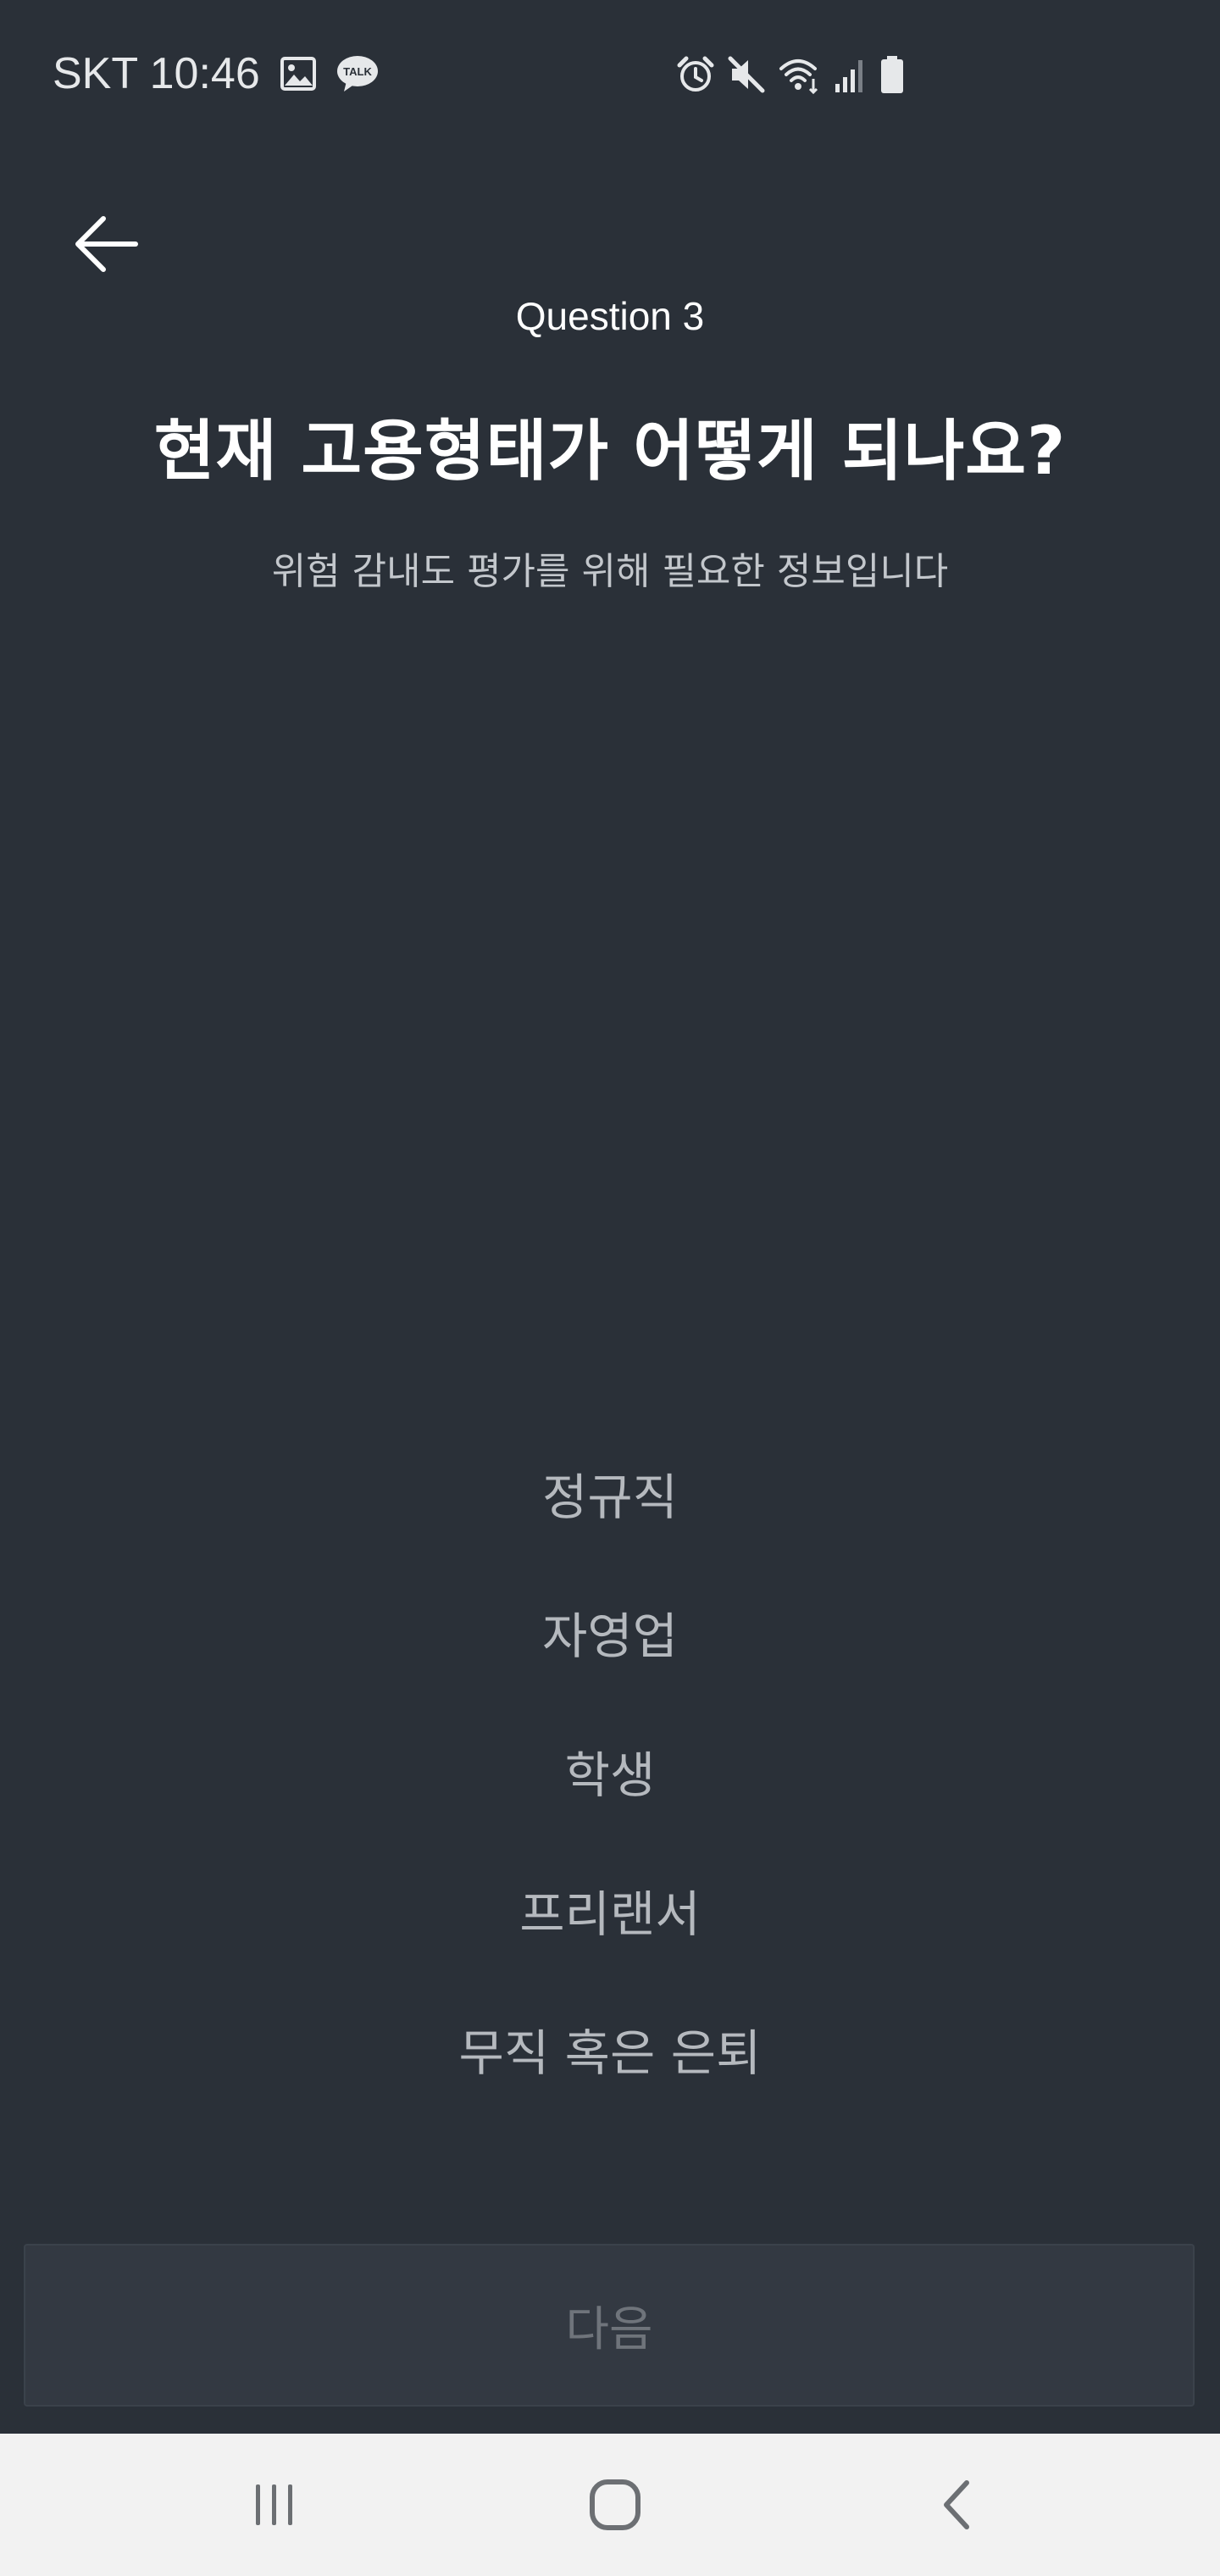 This screenshot has width=1220, height=2576. I want to click on arrow-left-icon, so click(106, 244).